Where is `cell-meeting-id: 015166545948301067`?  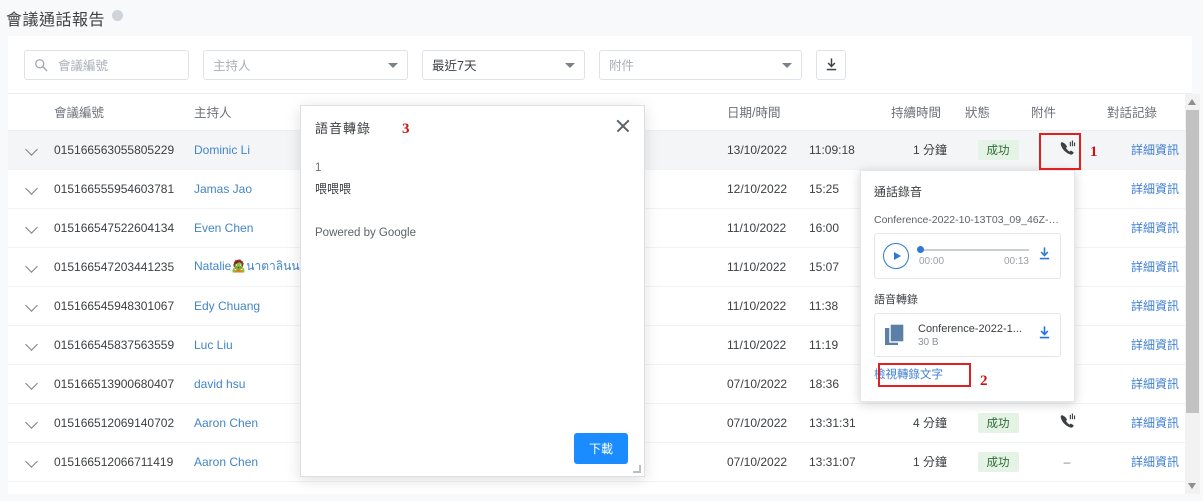
cell-meeting-id: 015166545948301067 is located at coordinates (124, 306).